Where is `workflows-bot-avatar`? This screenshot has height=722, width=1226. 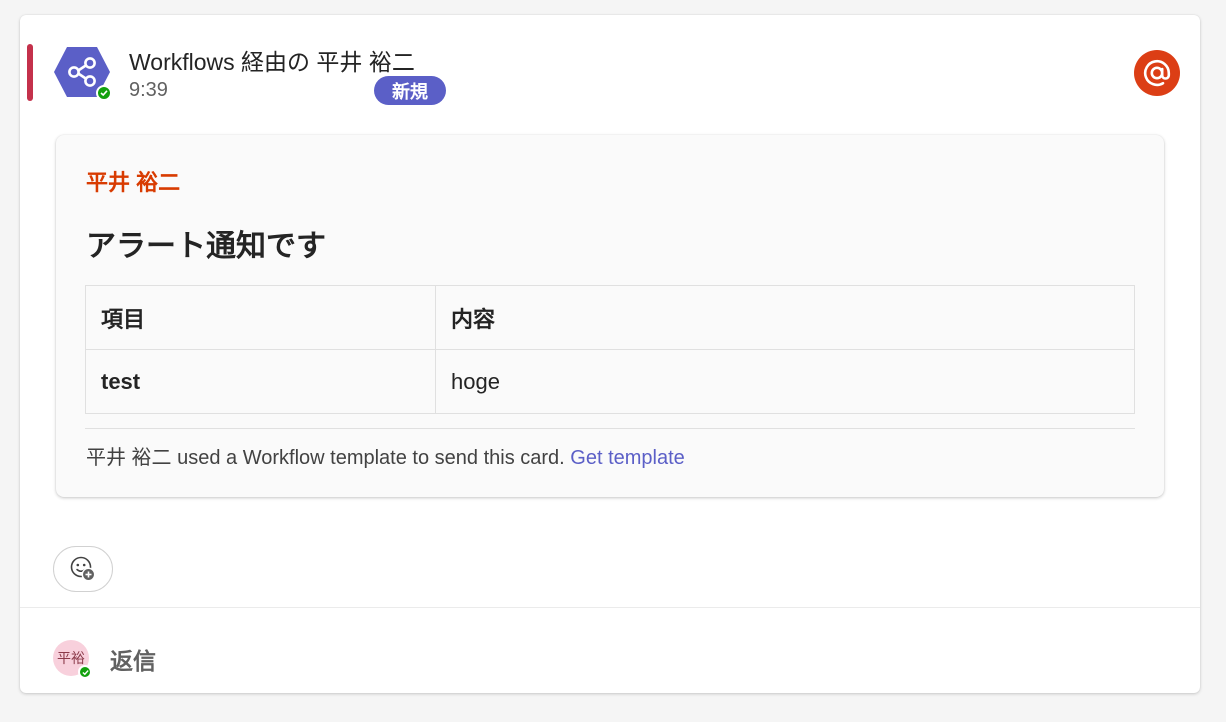 workflows-bot-avatar is located at coordinates (82, 73).